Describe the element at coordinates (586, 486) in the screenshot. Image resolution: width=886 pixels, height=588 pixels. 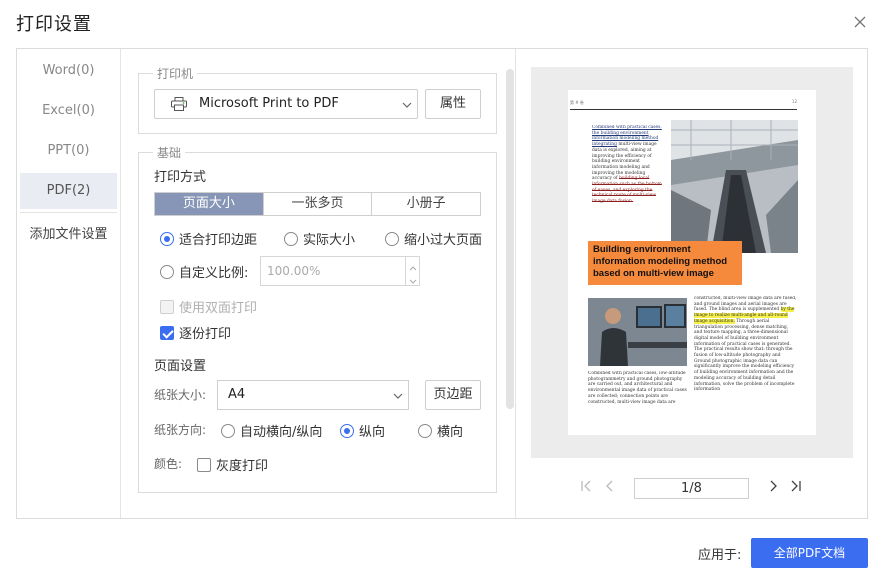
I see `first-page-icon` at that location.